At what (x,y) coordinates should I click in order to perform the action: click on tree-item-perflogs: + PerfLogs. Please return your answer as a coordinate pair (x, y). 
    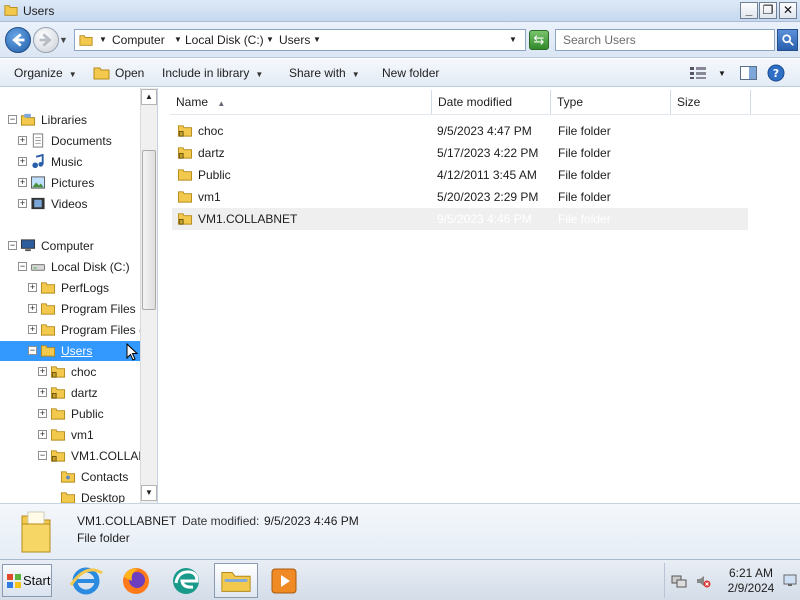
    Looking at the image, I should click on (70, 288).